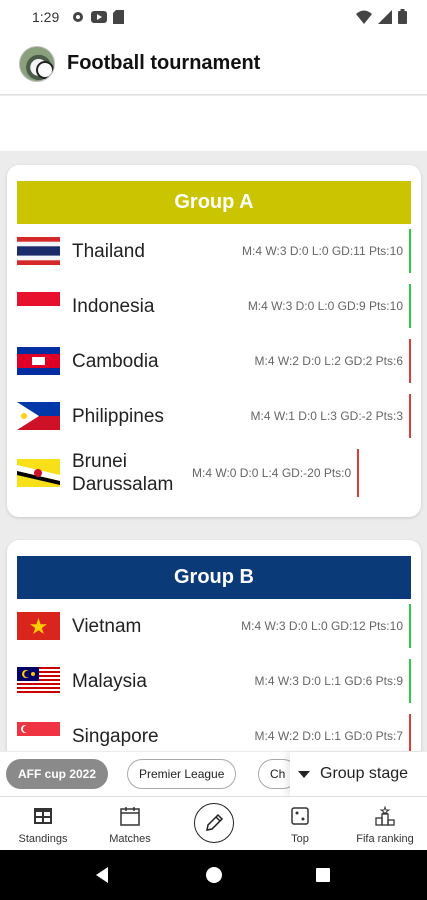 The height and width of the screenshot is (900, 427). What do you see at coordinates (109, 681) in the screenshot?
I see `team-name: Malaysia` at bounding box center [109, 681].